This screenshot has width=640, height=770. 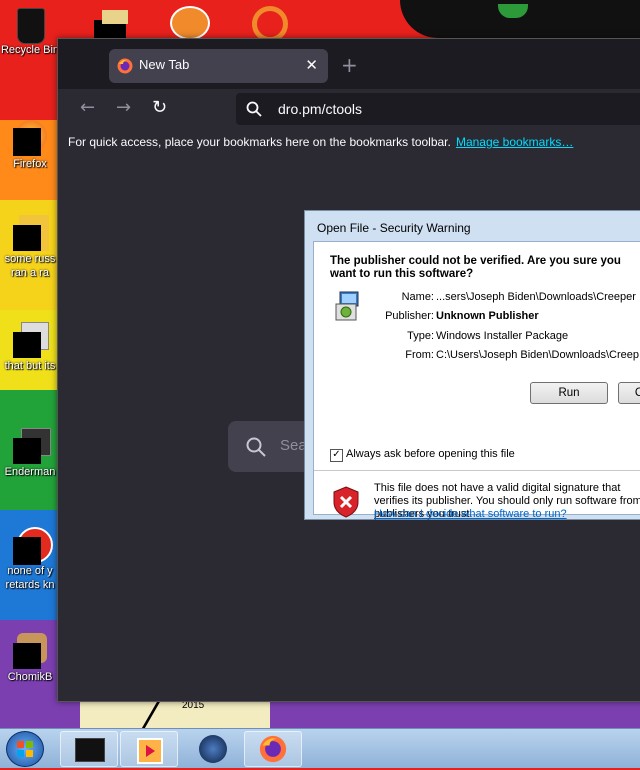 What do you see at coordinates (87, 107) in the screenshot?
I see `back-arrow-icon: ←` at bounding box center [87, 107].